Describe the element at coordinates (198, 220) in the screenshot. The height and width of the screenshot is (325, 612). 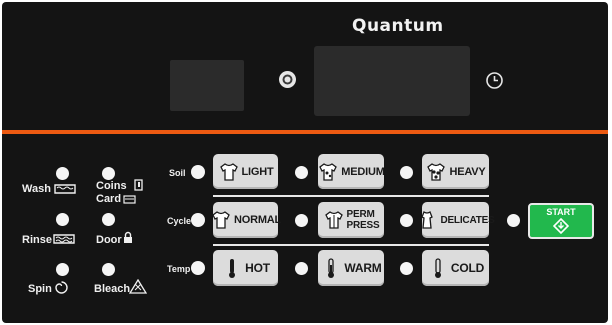
I see `cycle-led` at that location.